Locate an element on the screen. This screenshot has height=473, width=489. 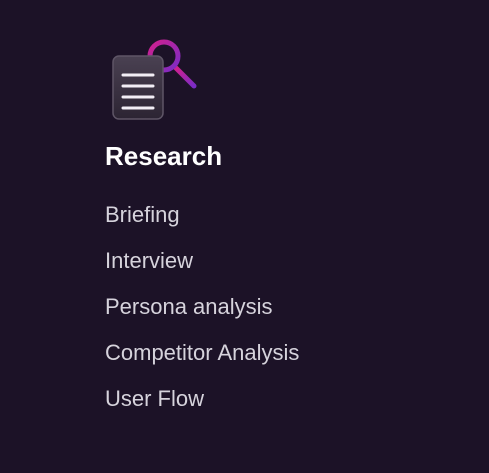
menu-item-user-flow: User Flow is located at coordinates (202, 399).